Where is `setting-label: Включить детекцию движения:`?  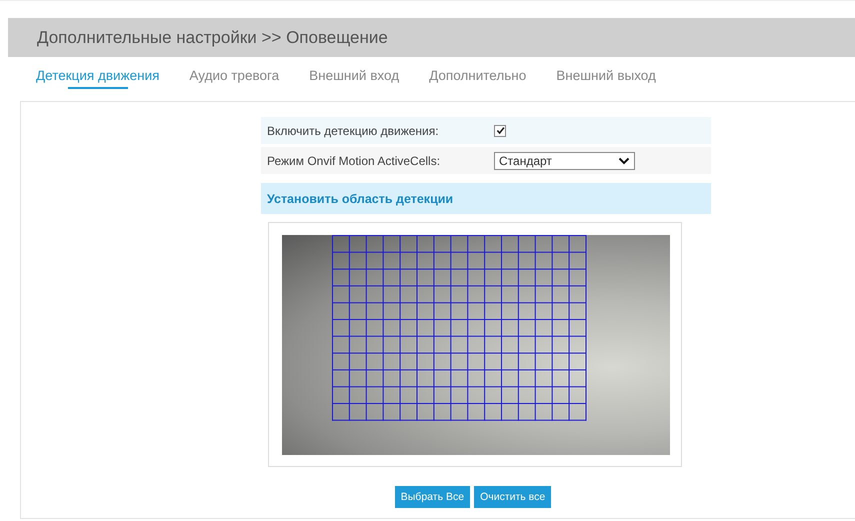 setting-label: Включить детекцию движения: is located at coordinates (353, 131).